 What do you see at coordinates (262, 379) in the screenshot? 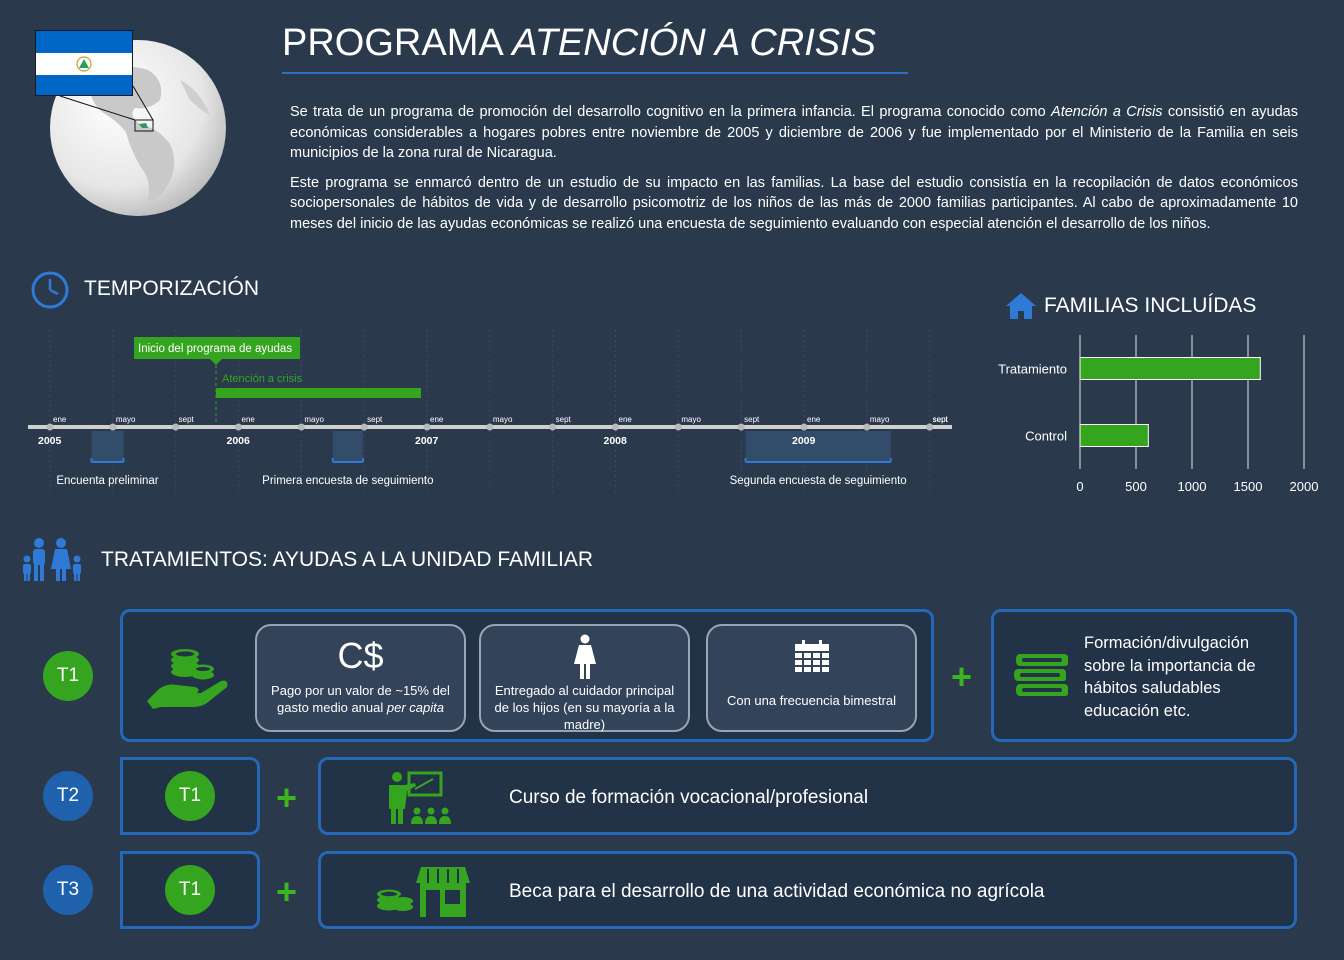
I see `program-duration-label: Atención a crisis` at bounding box center [262, 379].